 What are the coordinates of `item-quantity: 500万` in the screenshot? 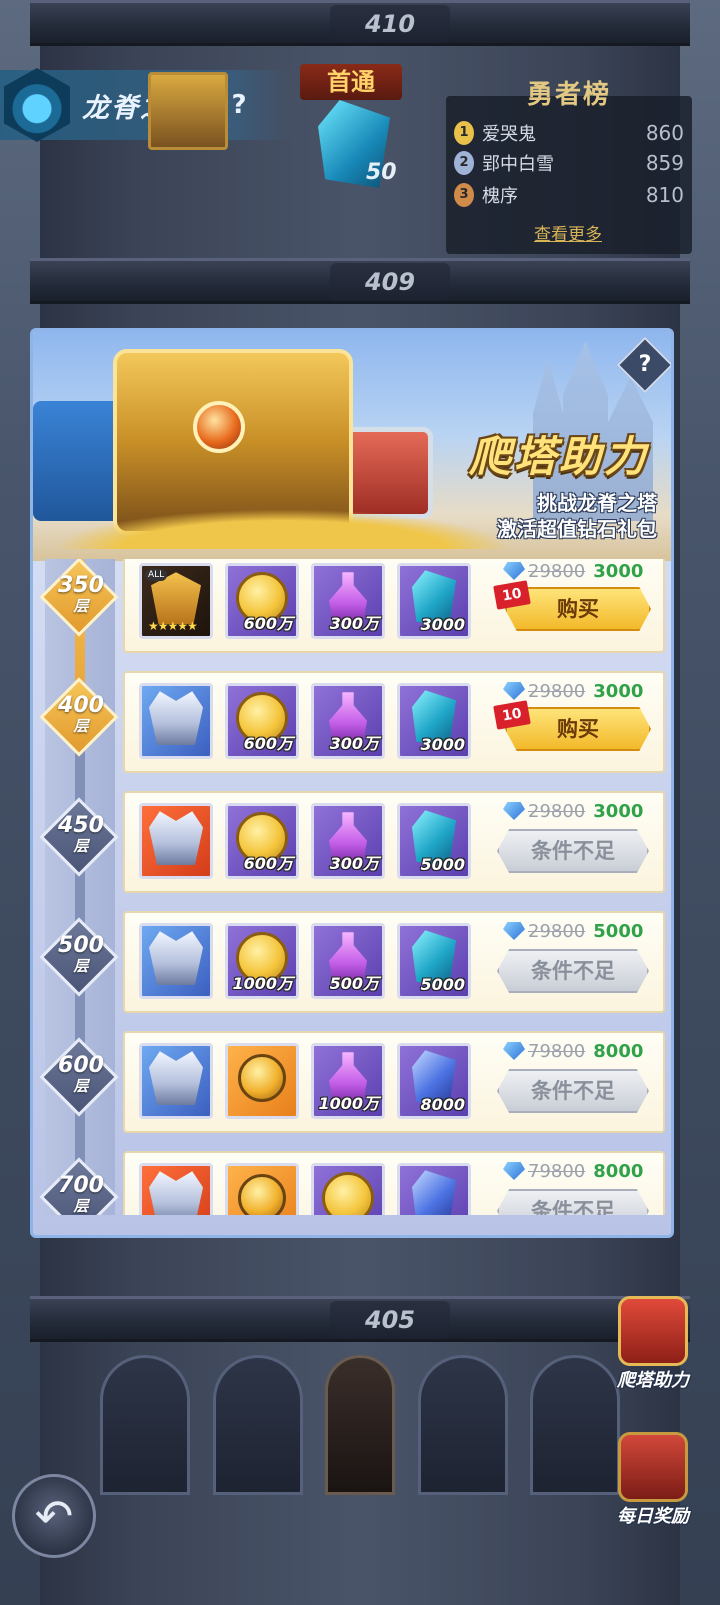 It's located at (354, 983).